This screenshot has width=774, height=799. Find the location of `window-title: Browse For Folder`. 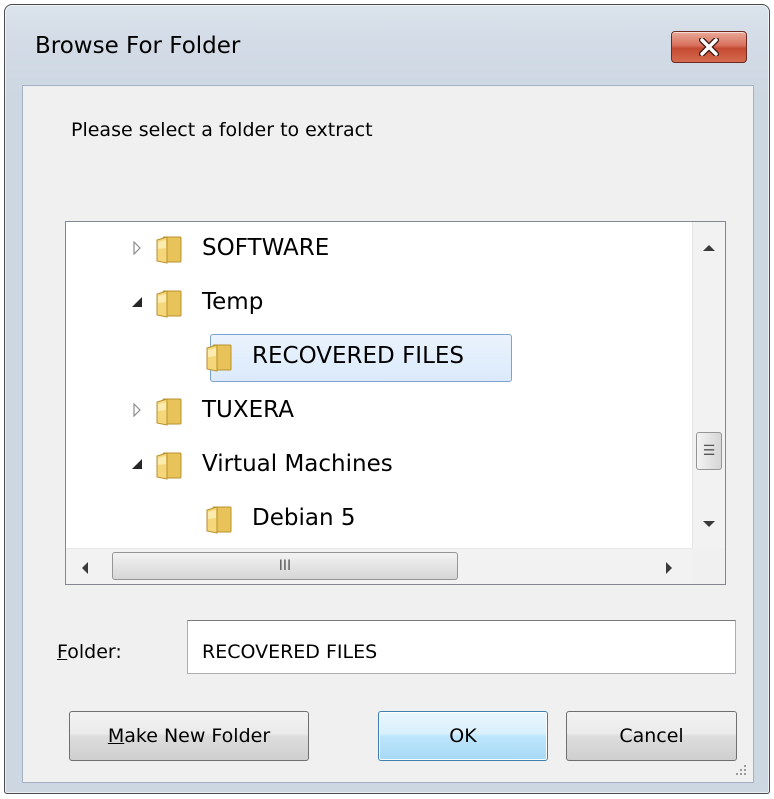

window-title: Browse For Folder is located at coordinates (138, 46).